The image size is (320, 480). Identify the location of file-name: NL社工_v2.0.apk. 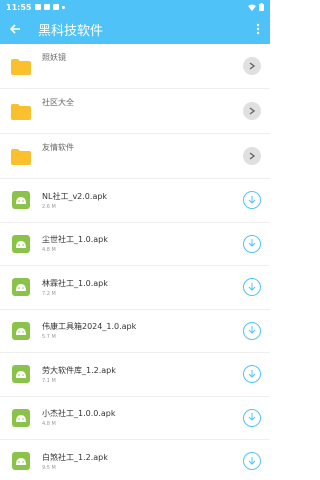
(75, 196).